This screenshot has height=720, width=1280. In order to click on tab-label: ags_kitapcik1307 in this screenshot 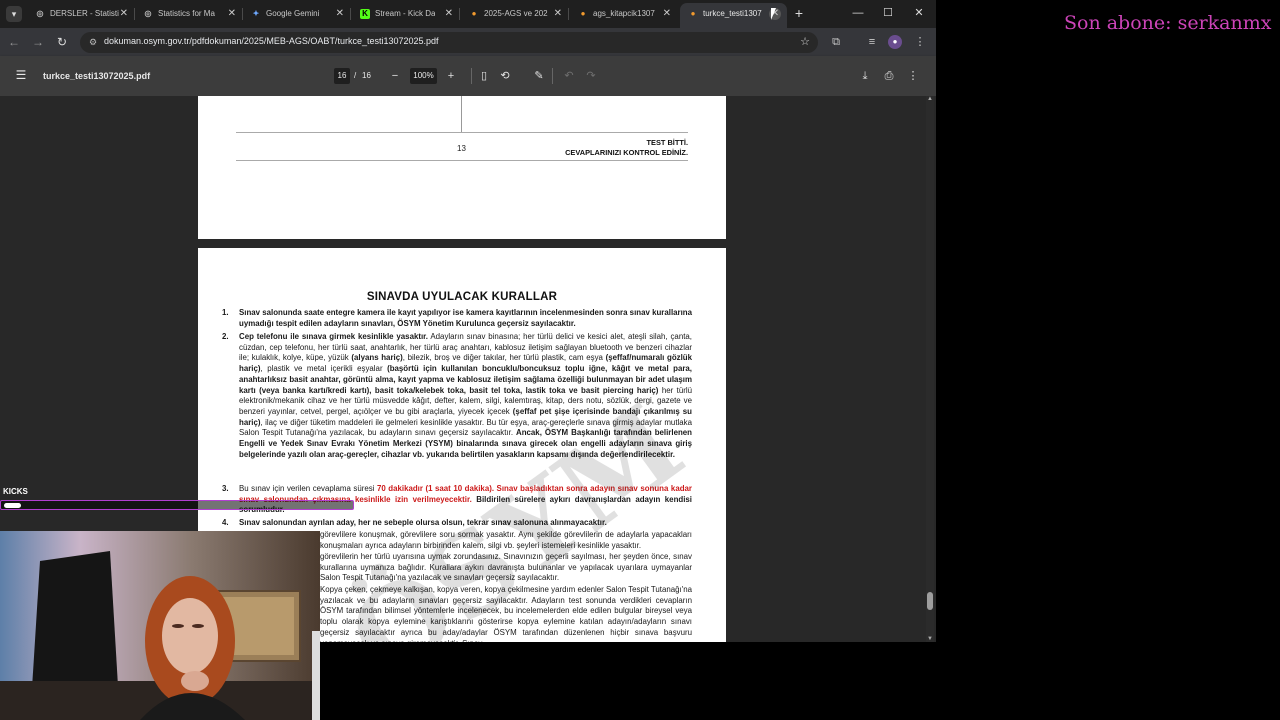, I will do `click(624, 13)`.